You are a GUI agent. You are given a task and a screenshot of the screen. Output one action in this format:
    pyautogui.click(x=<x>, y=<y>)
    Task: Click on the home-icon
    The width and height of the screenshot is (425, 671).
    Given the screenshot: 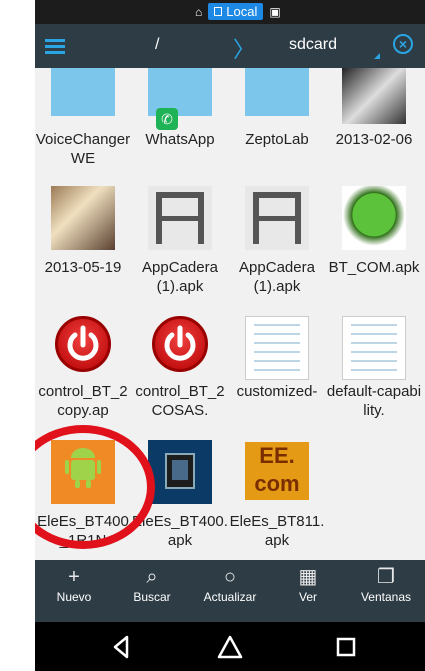 What is the action you would take?
    pyautogui.click(x=230, y=647)
    